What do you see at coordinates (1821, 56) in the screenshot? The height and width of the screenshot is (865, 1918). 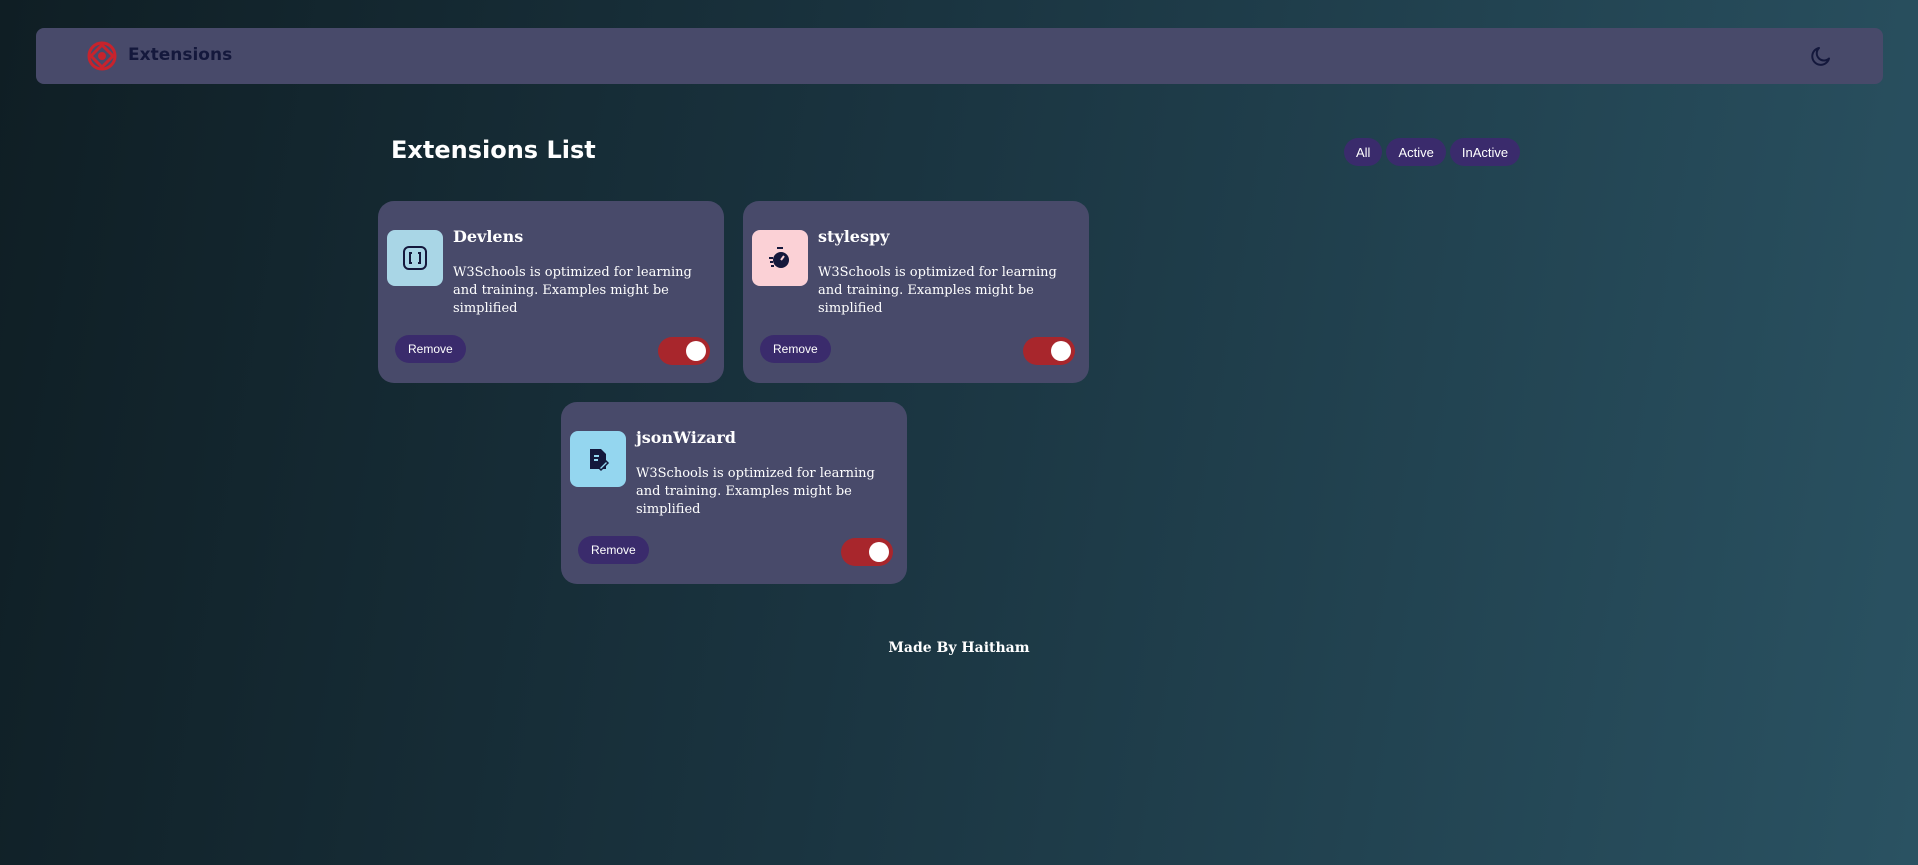 I see `moon-icon` at bounding box center [1821, 56].